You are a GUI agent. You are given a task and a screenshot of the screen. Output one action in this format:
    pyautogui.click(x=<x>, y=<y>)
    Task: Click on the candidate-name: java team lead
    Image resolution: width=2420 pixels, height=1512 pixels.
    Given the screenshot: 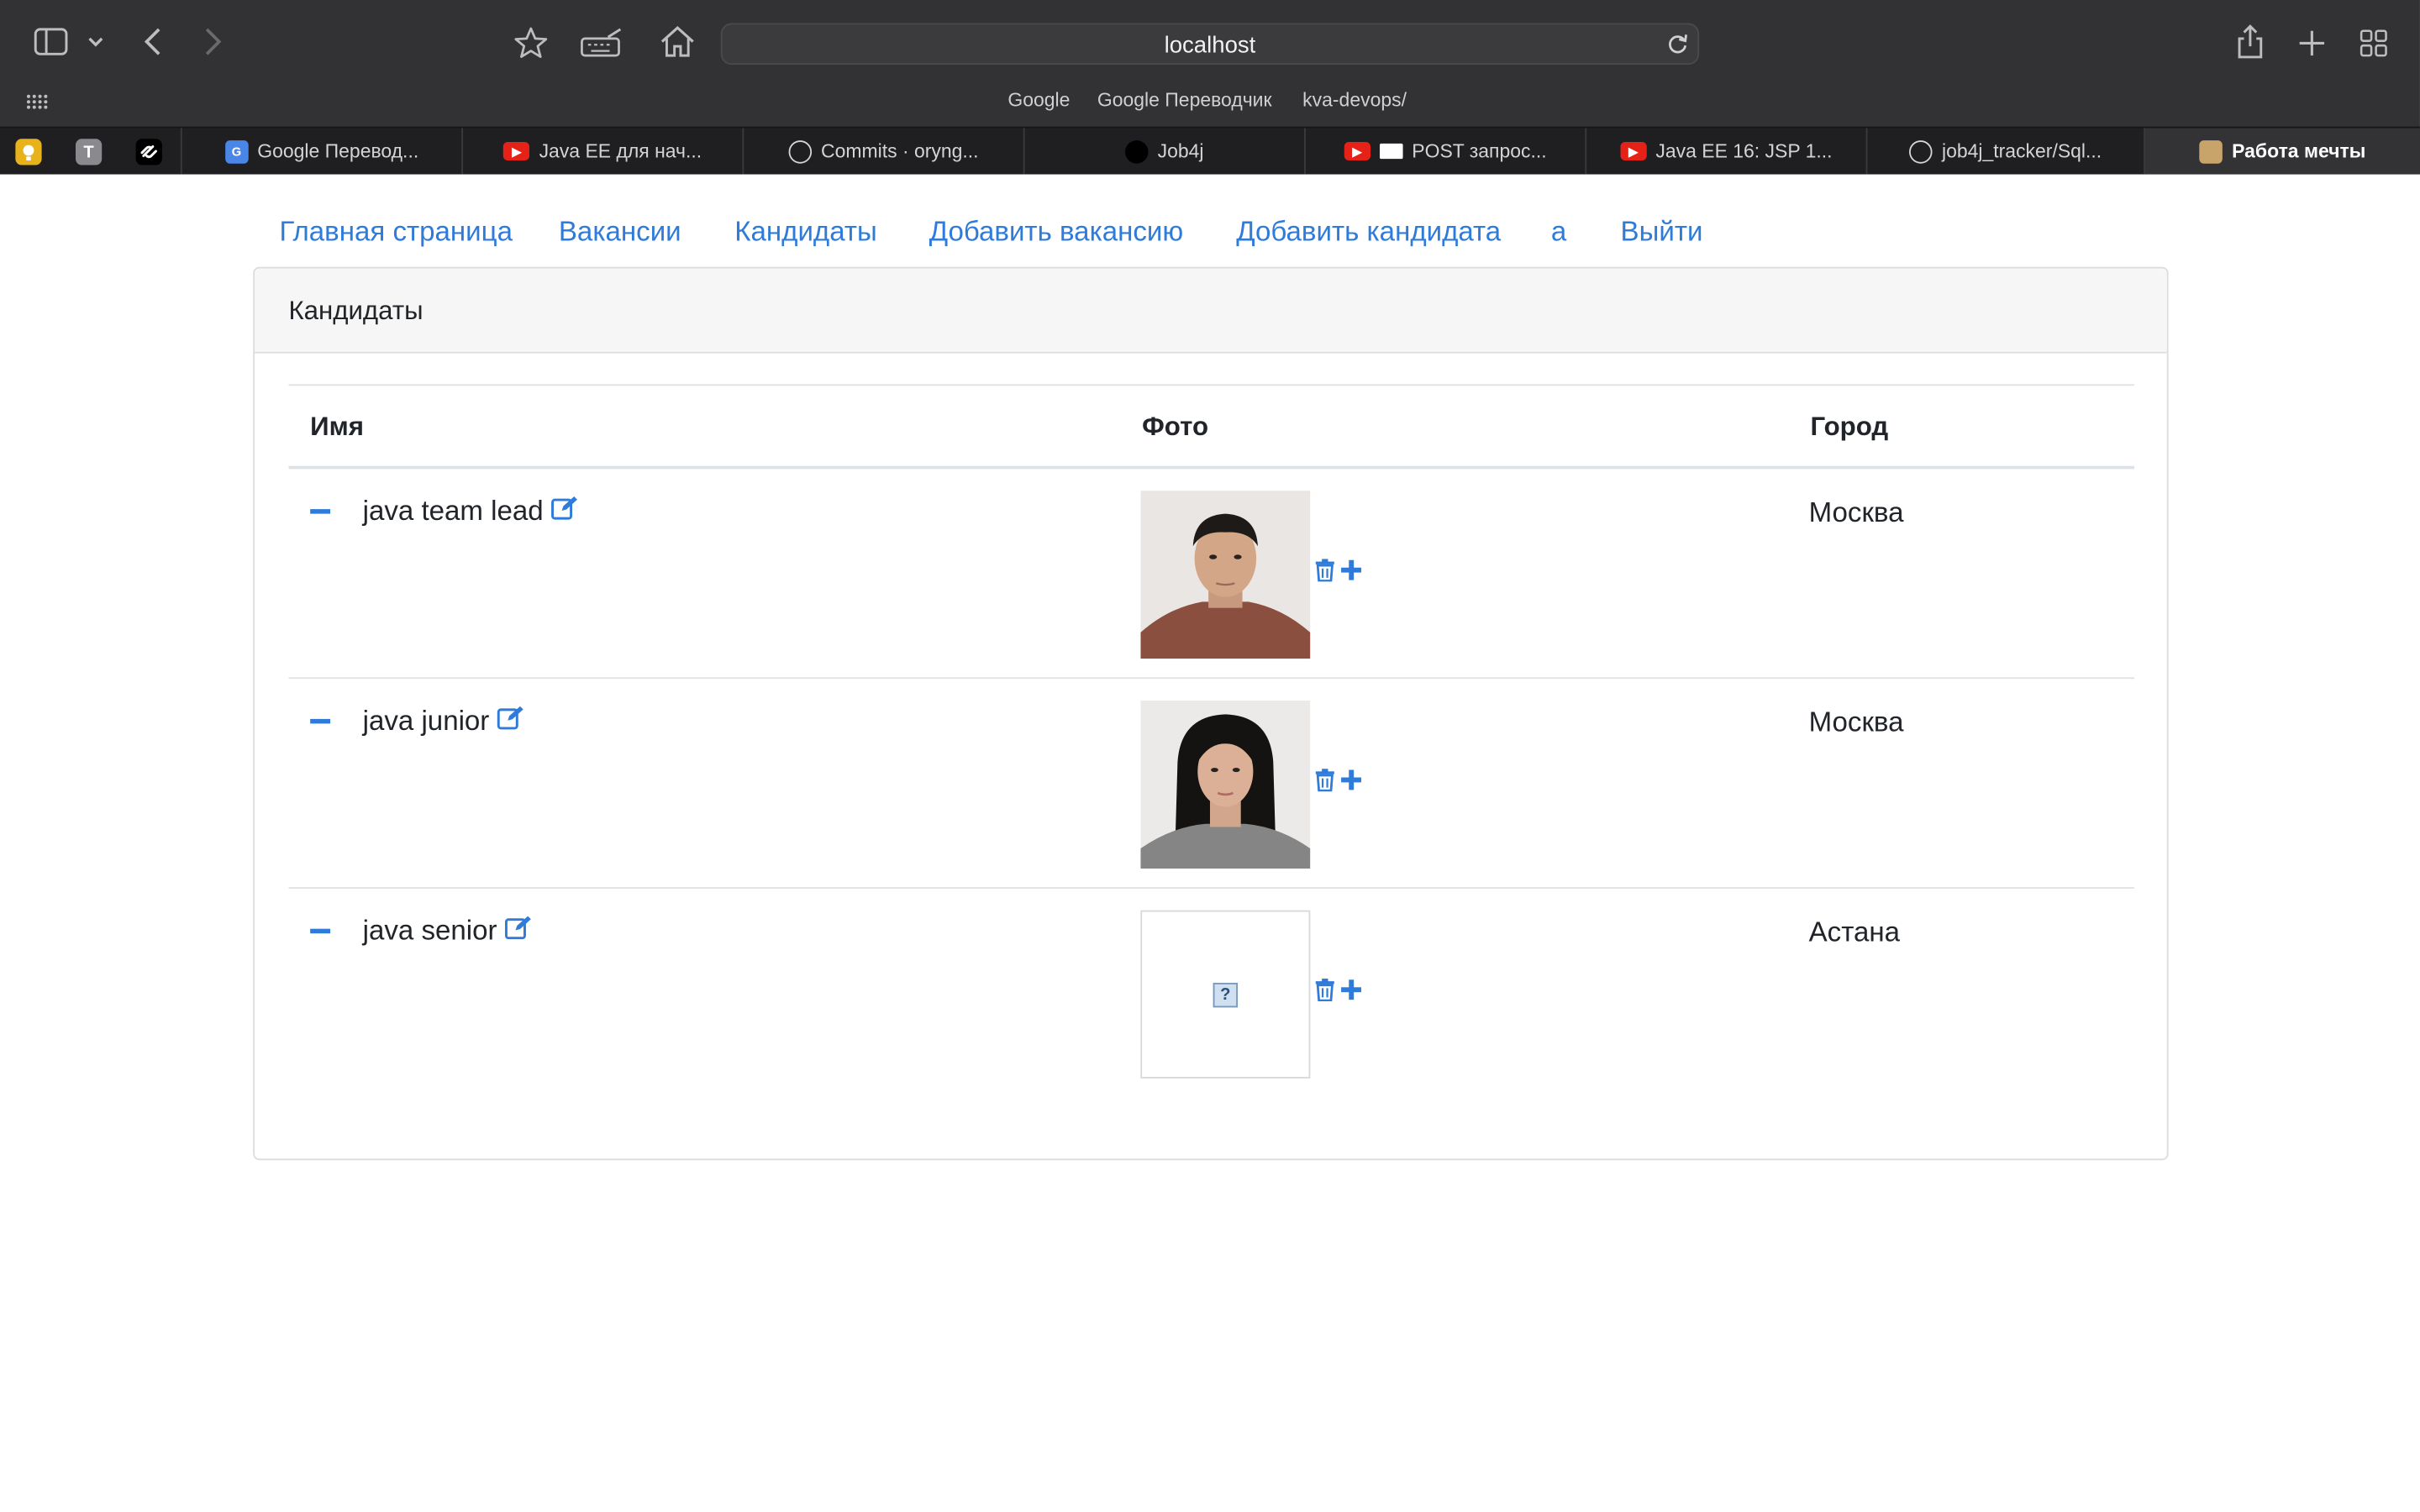 What is the action you would take?
    pyautogui.click(x=453, y=511)
    